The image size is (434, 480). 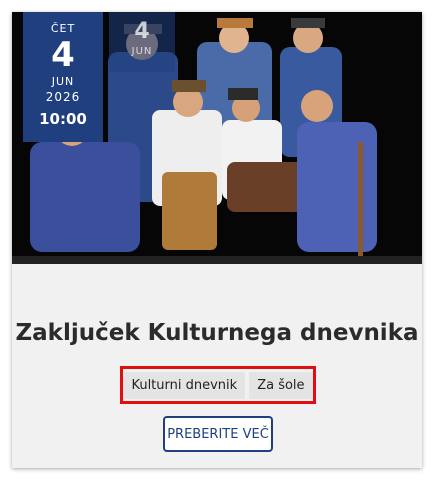 What do you see at coordinates (63, 97) in the screenshot?
I see `year: 2026` at bounding box center [63, 97].